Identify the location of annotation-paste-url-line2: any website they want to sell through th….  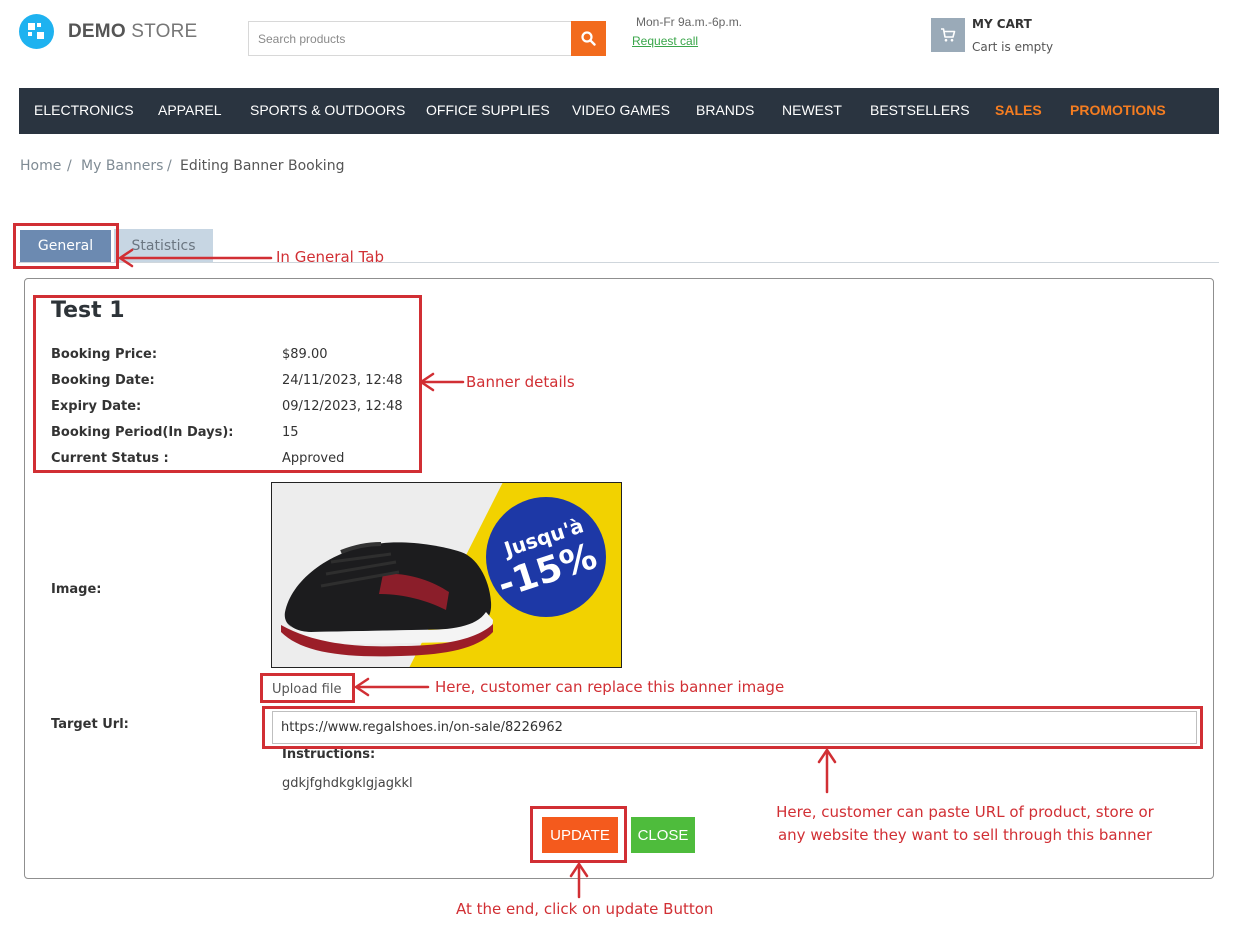
(965, 835).